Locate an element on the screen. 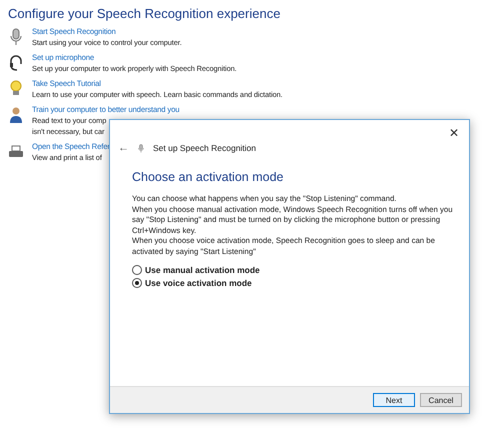 The height and width of the screenshot is (432, 482). cancel-button: Cancel is located at coordinates (441, 400).